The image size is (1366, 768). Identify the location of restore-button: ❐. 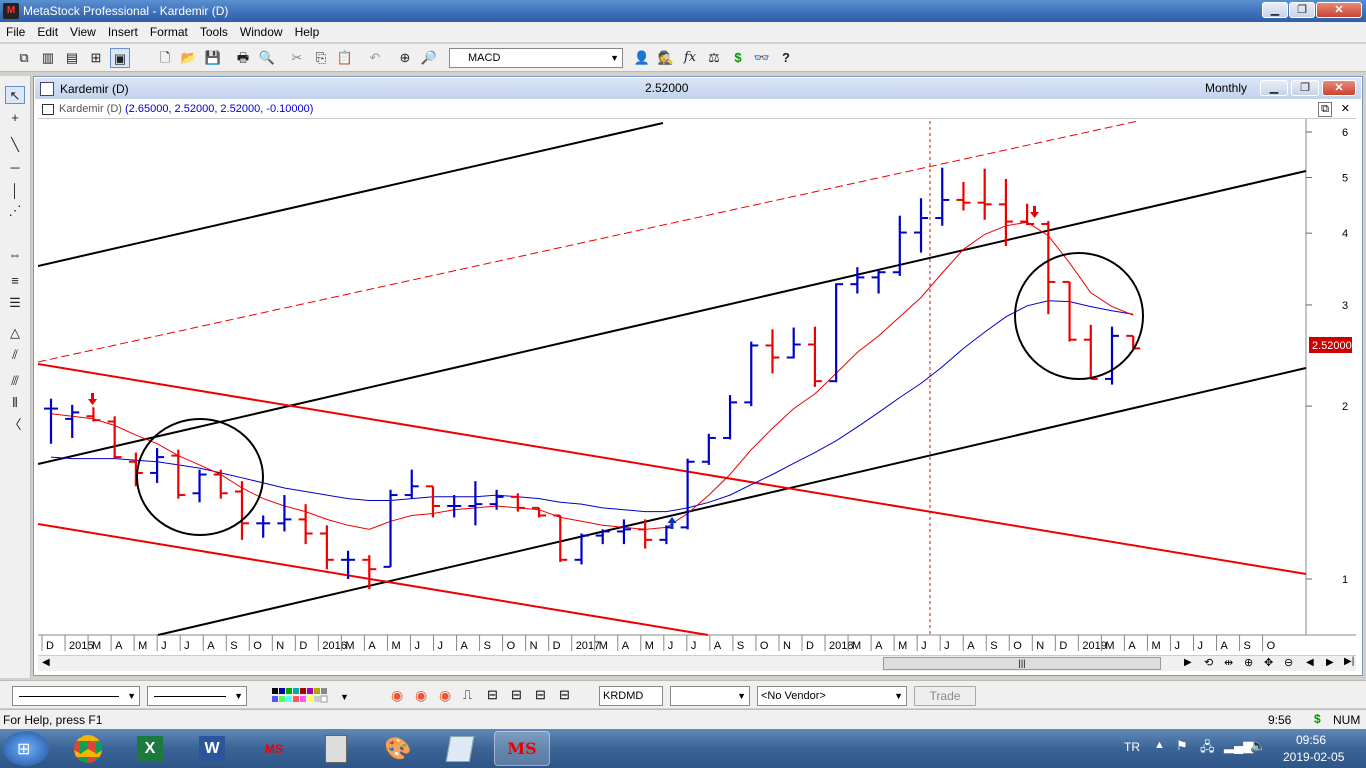
(1302, 10).